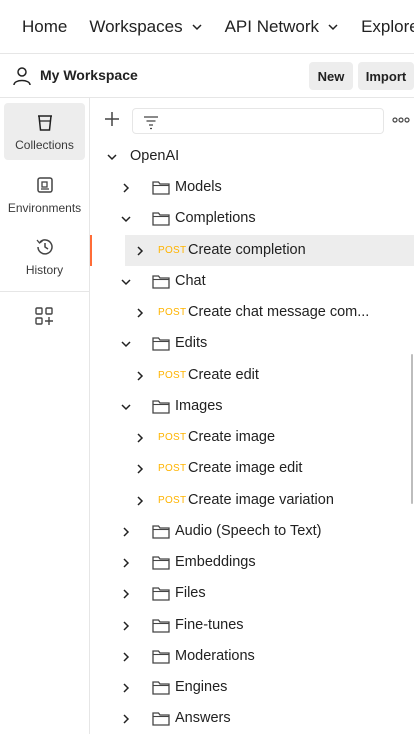  Describe the element at coordinates (412, 429) in the screenshot. I see `scrollbar` at that location.